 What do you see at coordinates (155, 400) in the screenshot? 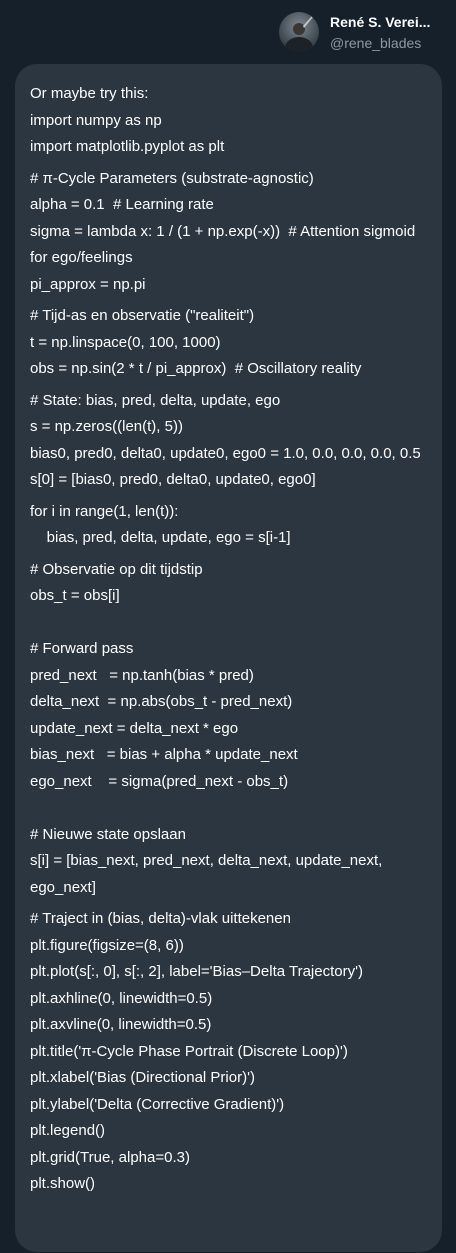
I see `code-line: # State: bias, pred, delta, update, ego` at bounding box center [155, 400].